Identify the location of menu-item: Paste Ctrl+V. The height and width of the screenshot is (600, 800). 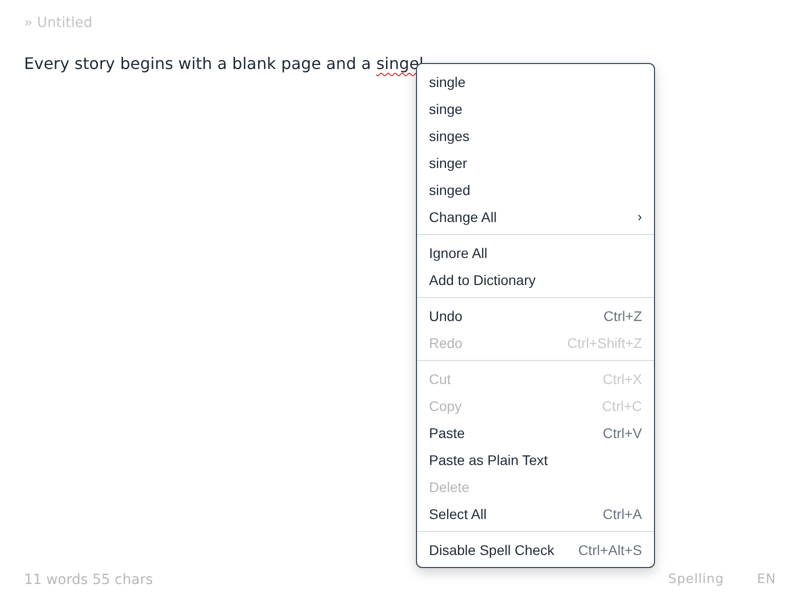
(535, 432).